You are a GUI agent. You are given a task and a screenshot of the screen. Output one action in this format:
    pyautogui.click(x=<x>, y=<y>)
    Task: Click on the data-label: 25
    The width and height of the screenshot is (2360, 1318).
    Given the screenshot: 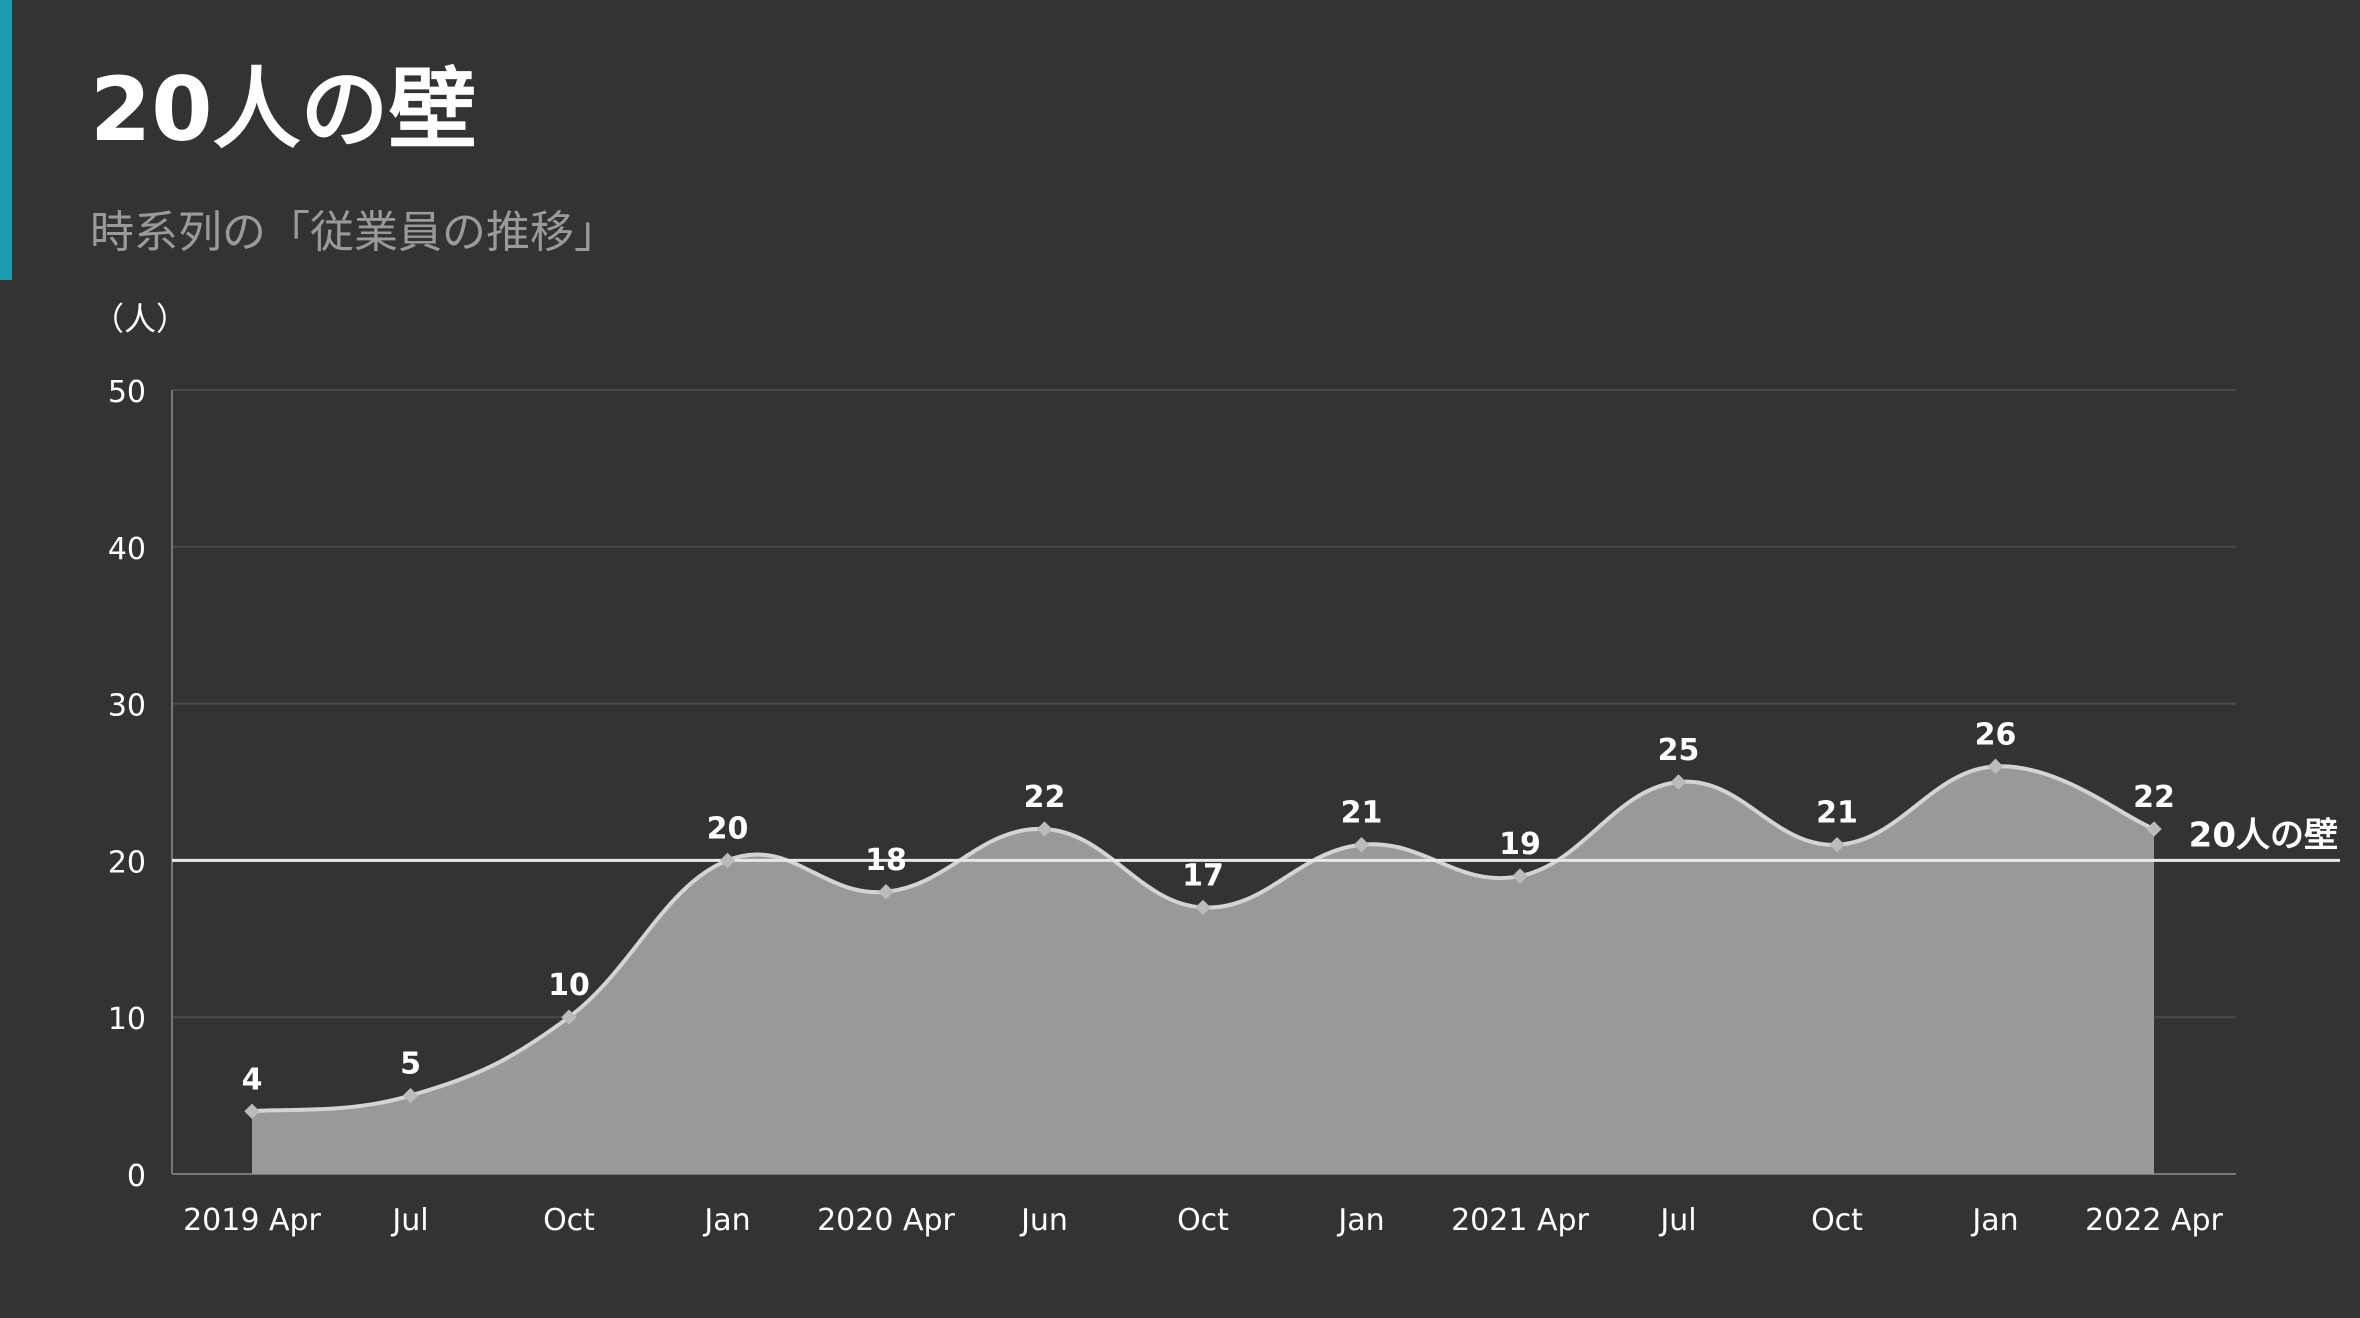 What is the action you would take?
    pyautogui.click(x=1679, y=750)
    